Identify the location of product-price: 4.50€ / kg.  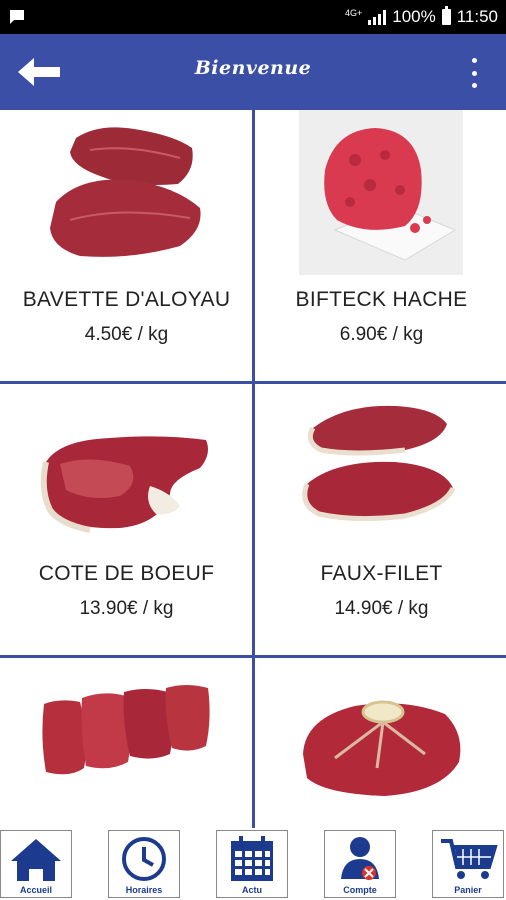
(126, 334).